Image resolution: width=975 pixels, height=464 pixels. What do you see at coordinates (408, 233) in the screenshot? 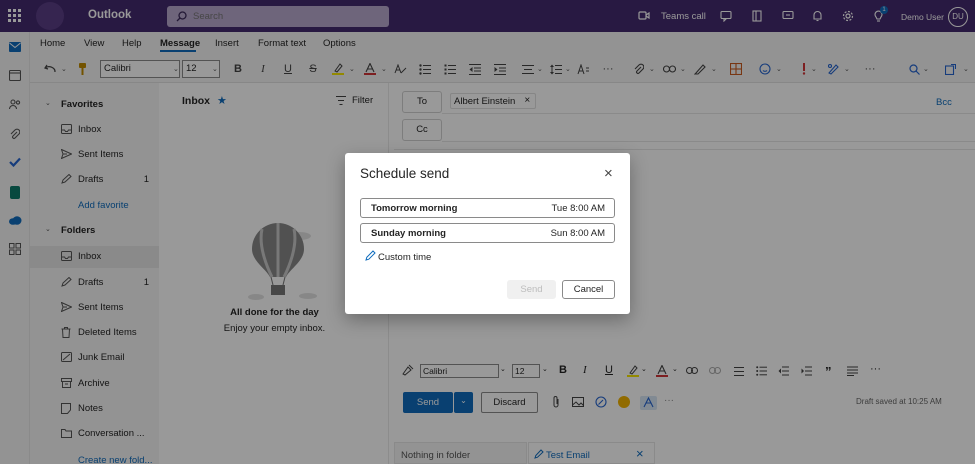
I see `option-label: Sunday morning` at bounding box center [408, 233].